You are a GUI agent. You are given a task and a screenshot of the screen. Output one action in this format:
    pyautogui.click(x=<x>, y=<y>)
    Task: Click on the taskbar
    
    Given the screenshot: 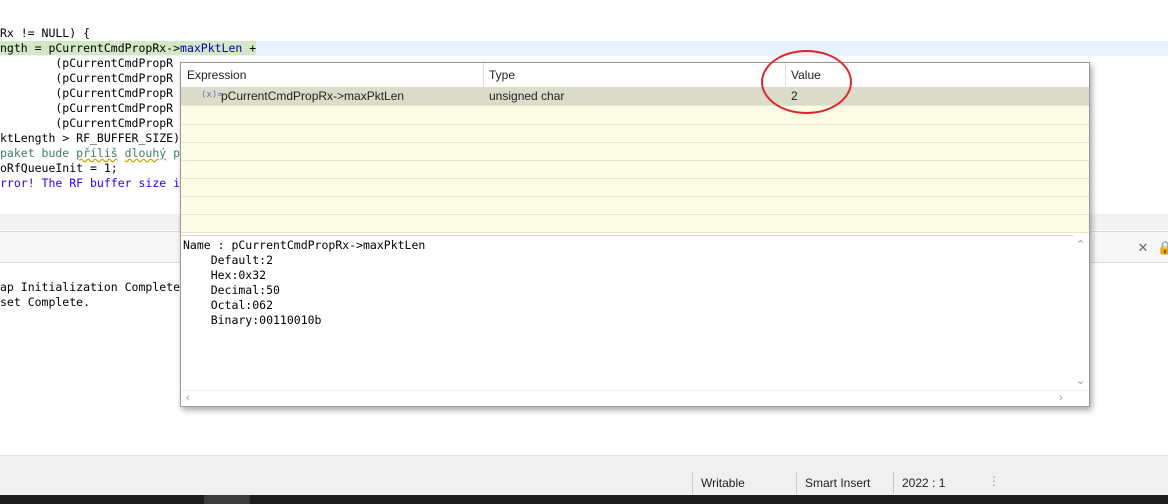 What is the action you would take?
    pyautogui.click(x=584, y=499)
    